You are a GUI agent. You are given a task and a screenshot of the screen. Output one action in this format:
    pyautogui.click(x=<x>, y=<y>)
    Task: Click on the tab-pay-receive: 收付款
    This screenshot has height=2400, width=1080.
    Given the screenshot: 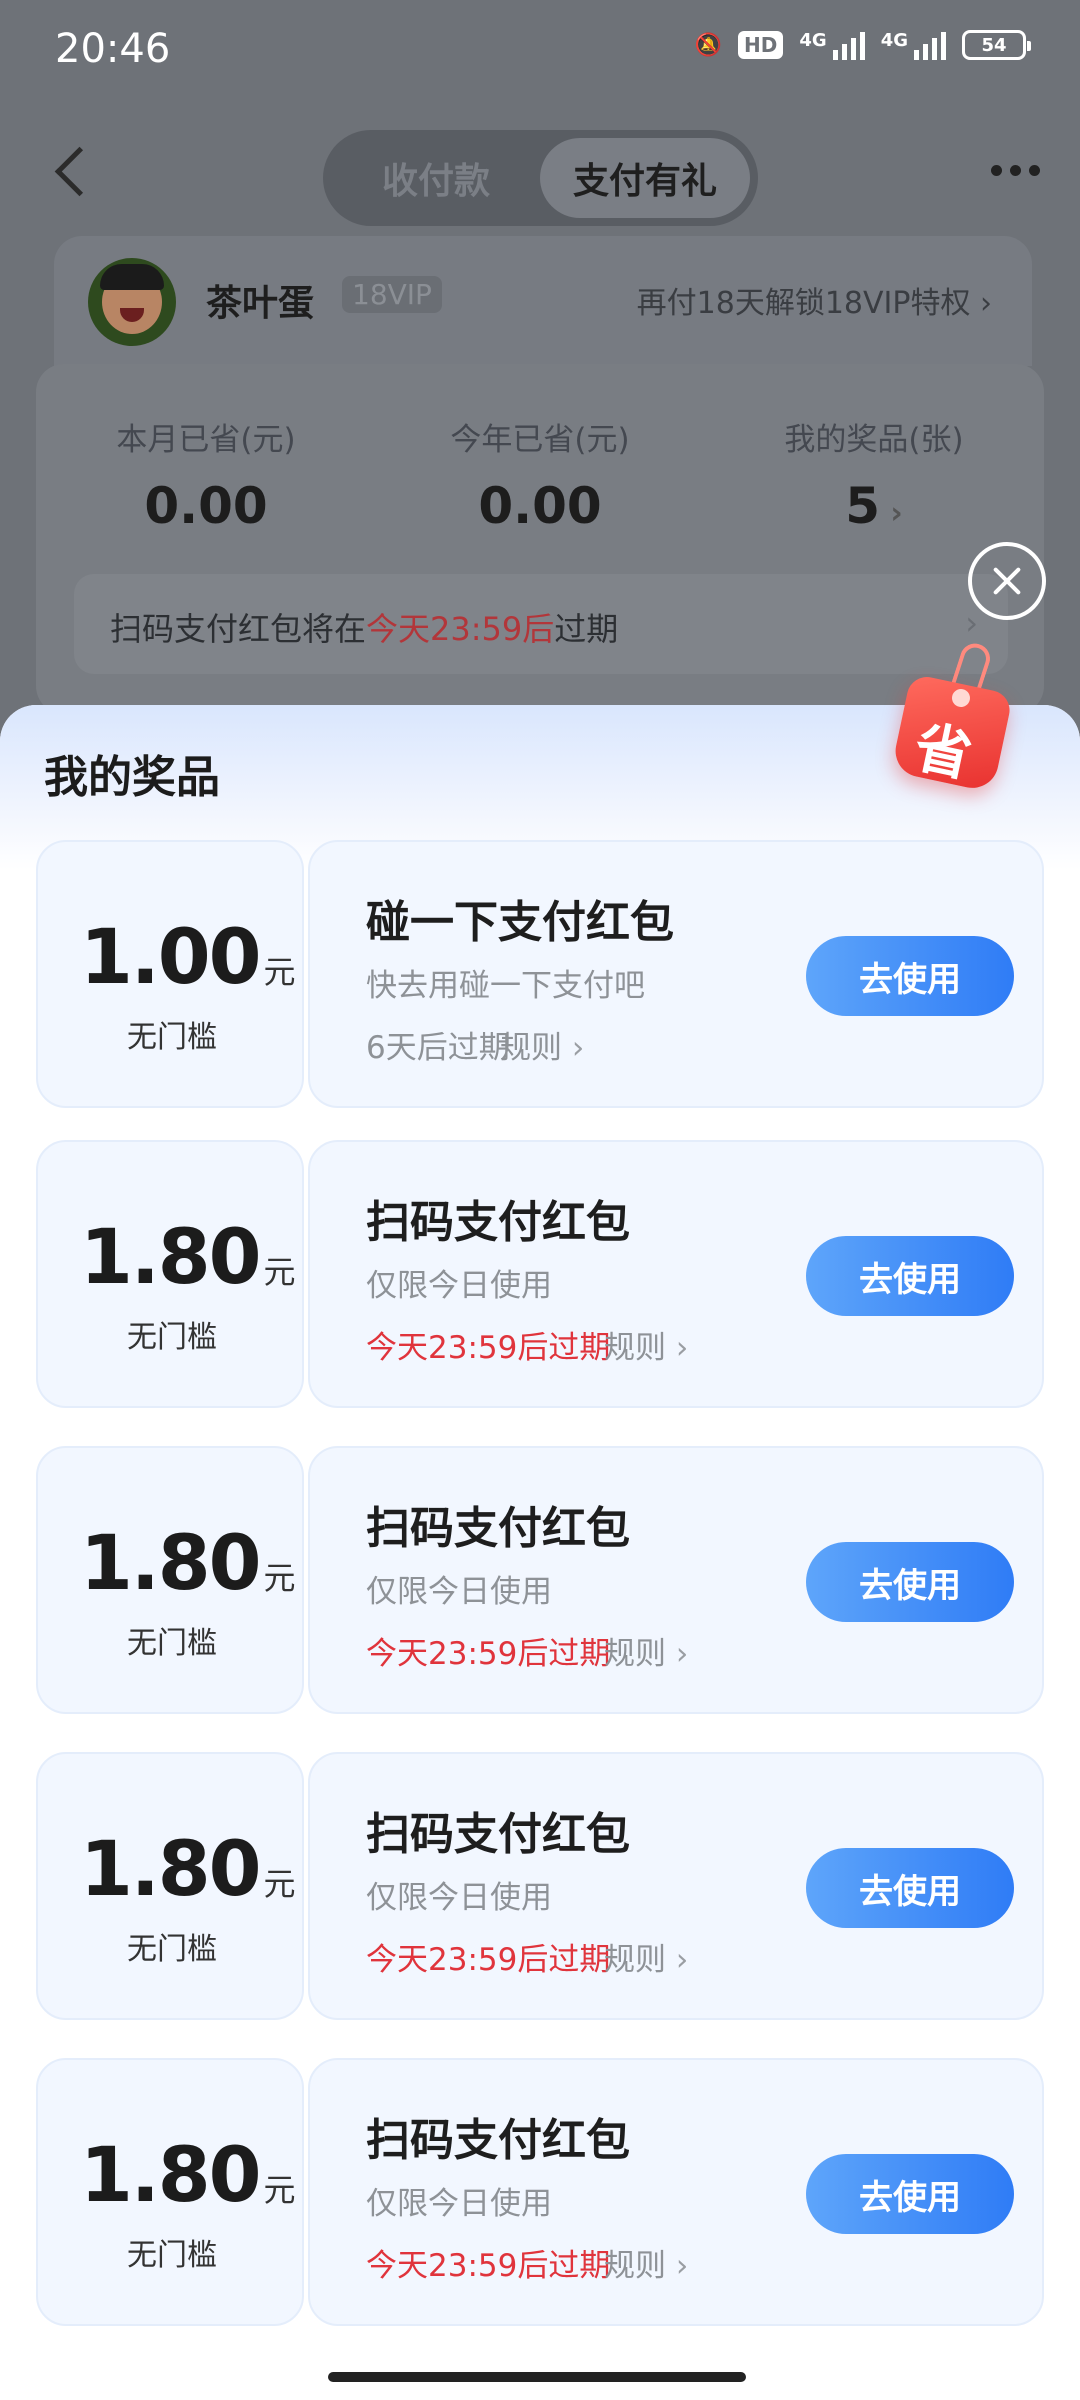 What is the action you would take?
    pyautogui.click(x=436, y=178)
    